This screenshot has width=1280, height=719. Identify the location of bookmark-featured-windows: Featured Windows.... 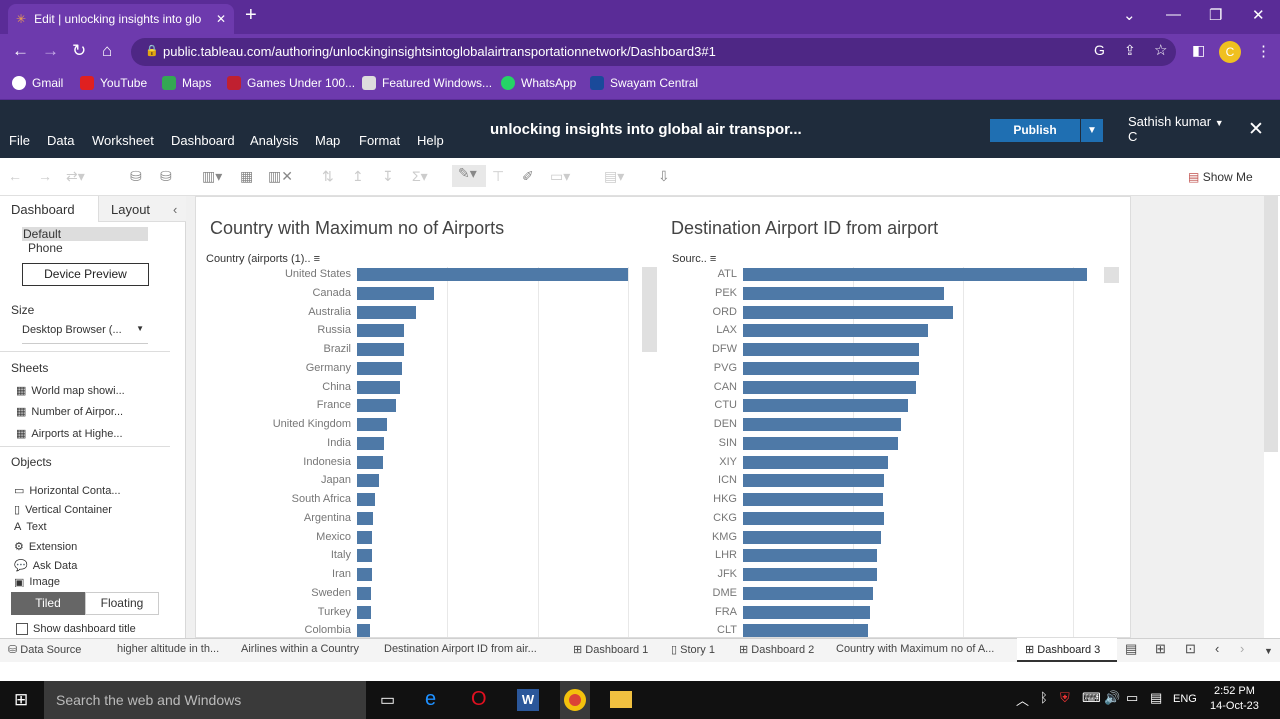
(427, 83).